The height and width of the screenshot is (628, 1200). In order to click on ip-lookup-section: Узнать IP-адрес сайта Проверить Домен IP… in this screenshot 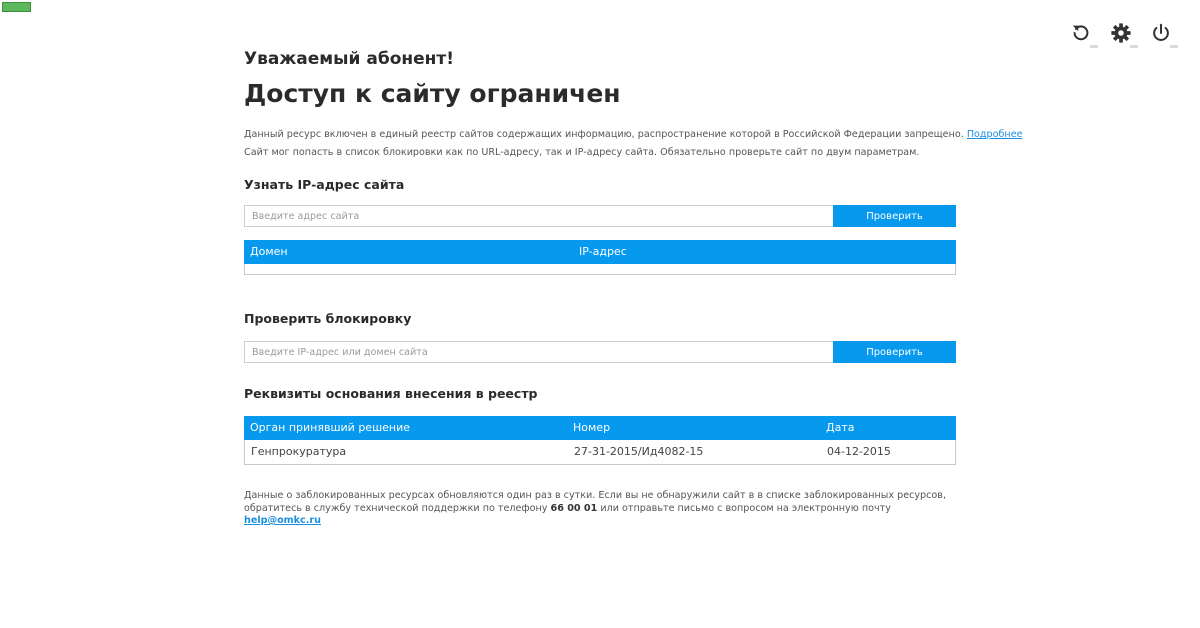, I will do `click(600, 225)`.